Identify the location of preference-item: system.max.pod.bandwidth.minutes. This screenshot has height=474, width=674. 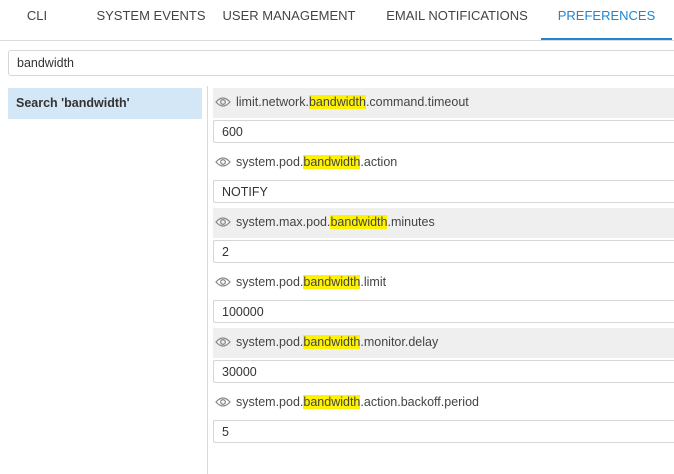
(443, 238).